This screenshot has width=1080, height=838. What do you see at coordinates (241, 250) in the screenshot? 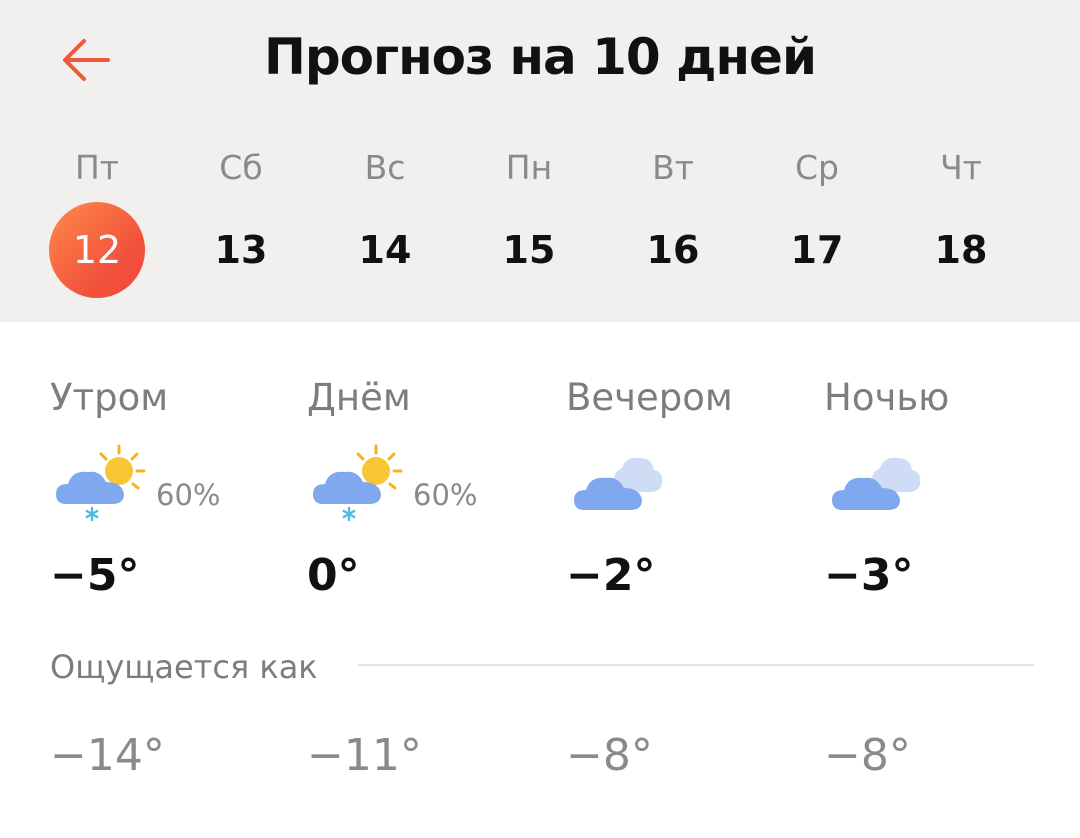
I see `day-number: 13` at bounding box center [241, 250].